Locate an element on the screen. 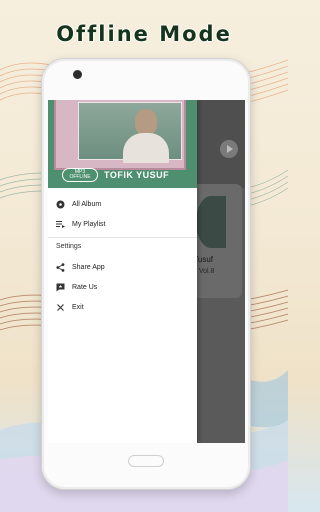  playlist-icon is located at coordinates (60, 224).